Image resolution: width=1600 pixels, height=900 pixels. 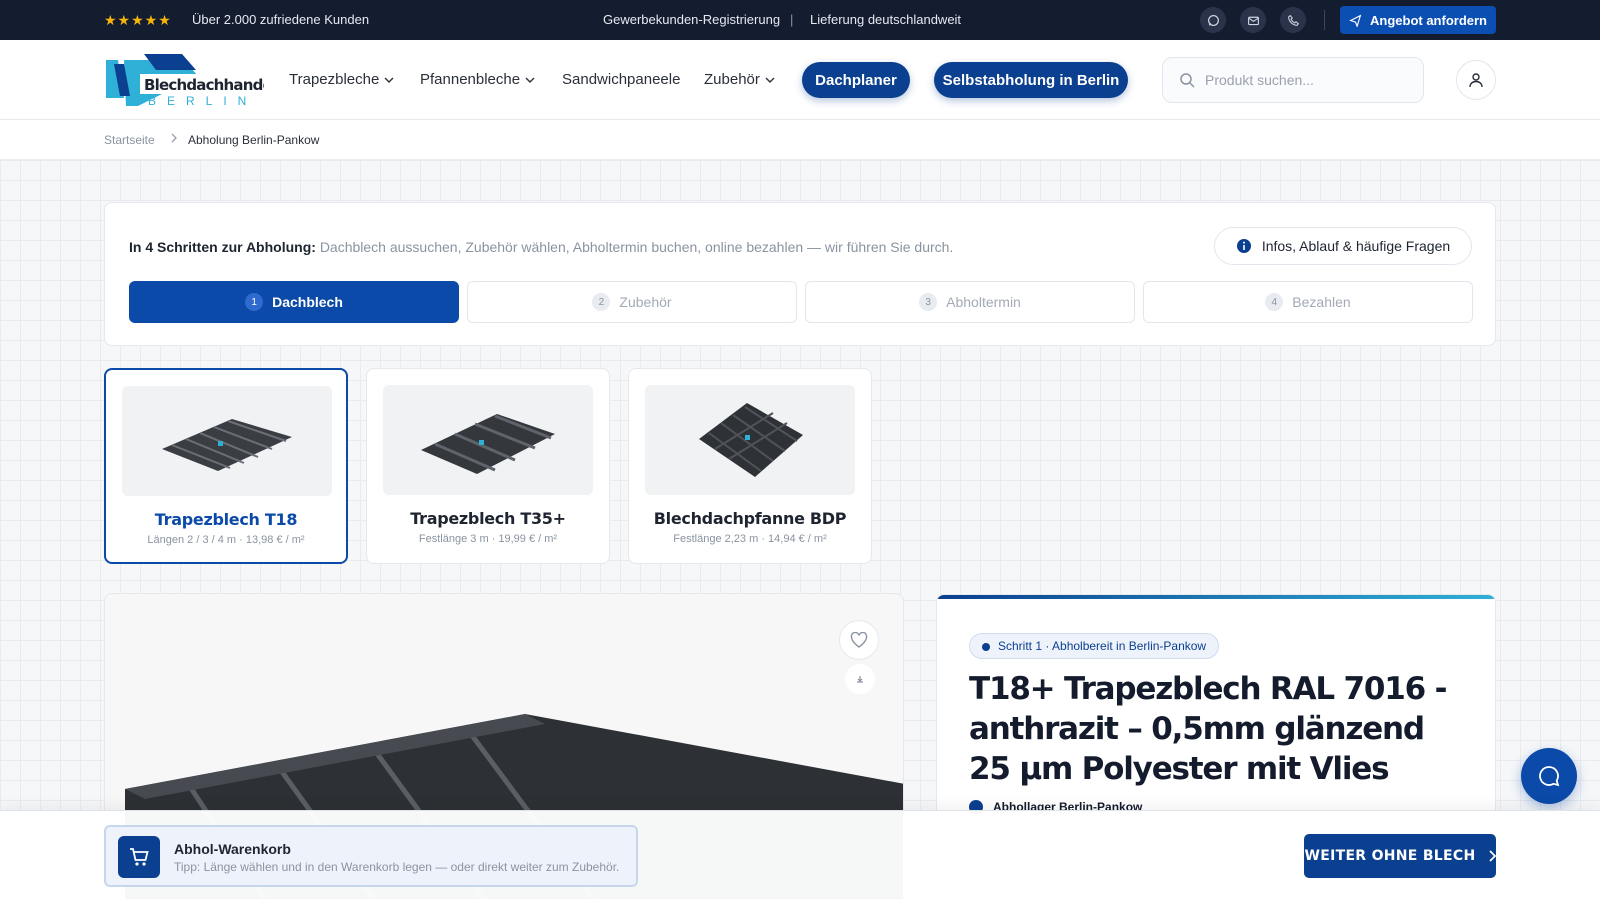 I want to click on breadcrumb-current: Abholung Berlin-Pankow, so click(x=254, y=140).